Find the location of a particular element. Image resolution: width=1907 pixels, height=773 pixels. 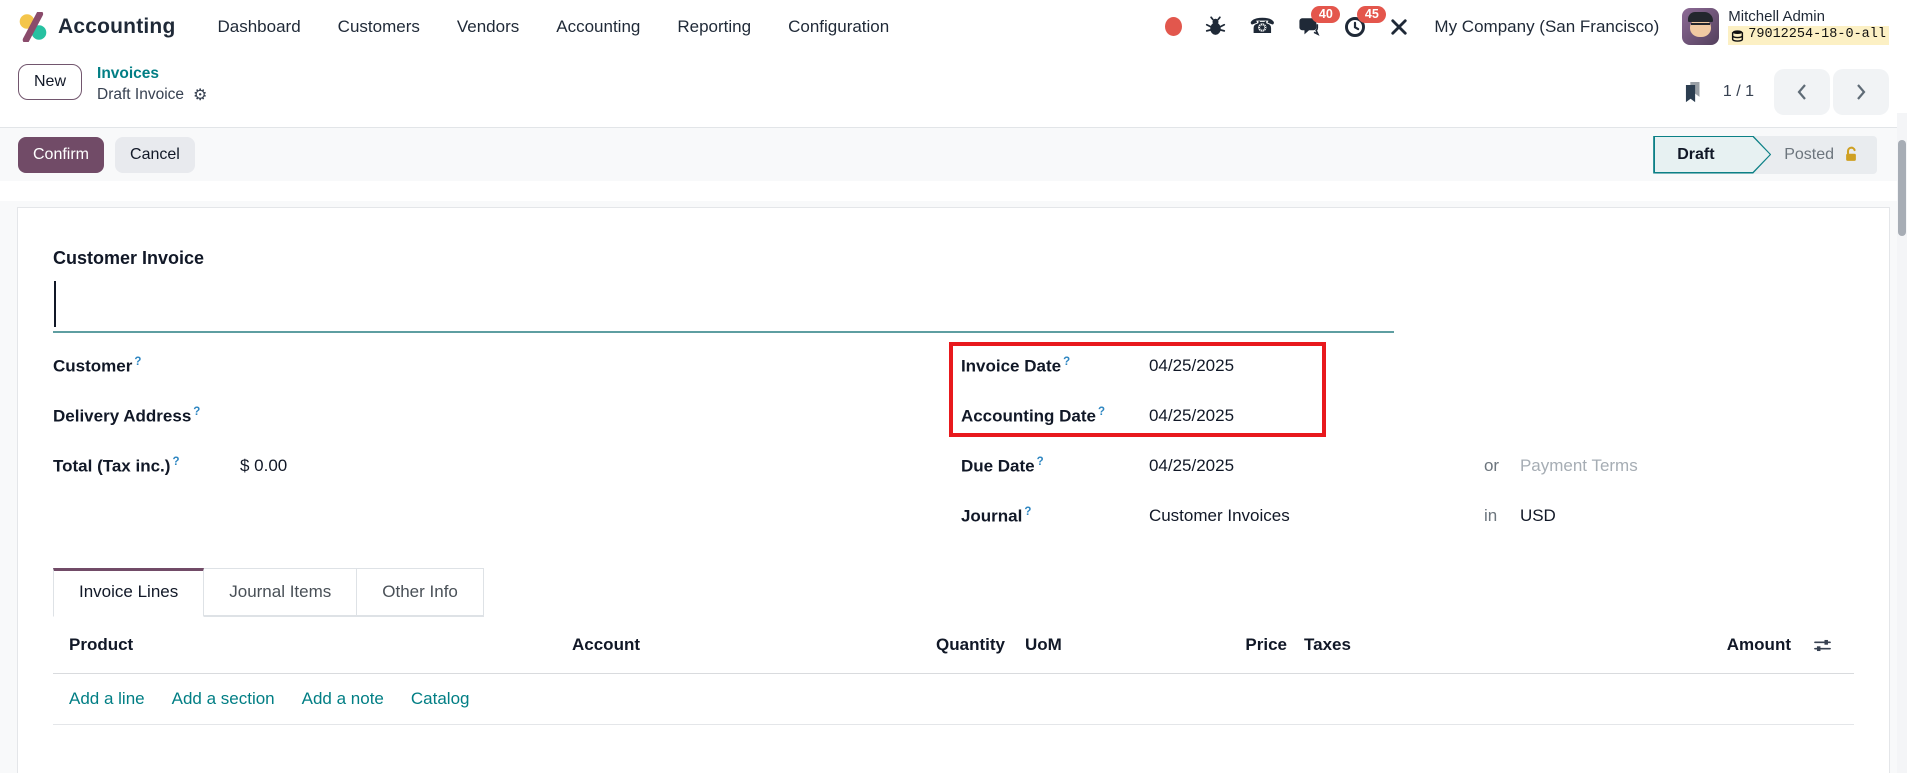

tab-journal-items: Journal Items is located at coordinates (281, 592).